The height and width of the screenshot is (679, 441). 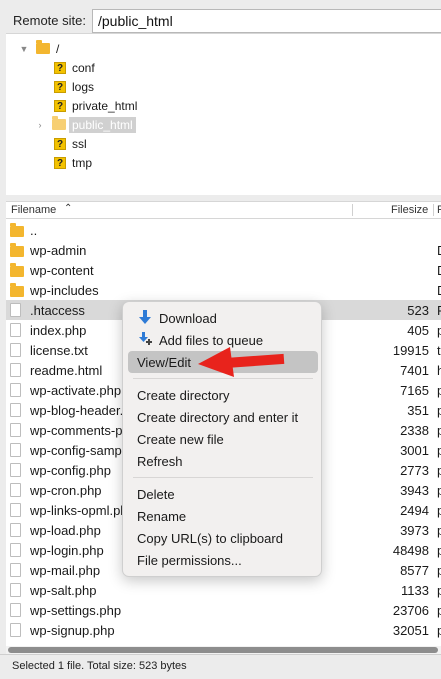 What do you see at coordinates (220, 666) in the screenshot?
I see `status-bar: Selected 1 file. Total size: 523 bytes` at bounding box center [220, 666].